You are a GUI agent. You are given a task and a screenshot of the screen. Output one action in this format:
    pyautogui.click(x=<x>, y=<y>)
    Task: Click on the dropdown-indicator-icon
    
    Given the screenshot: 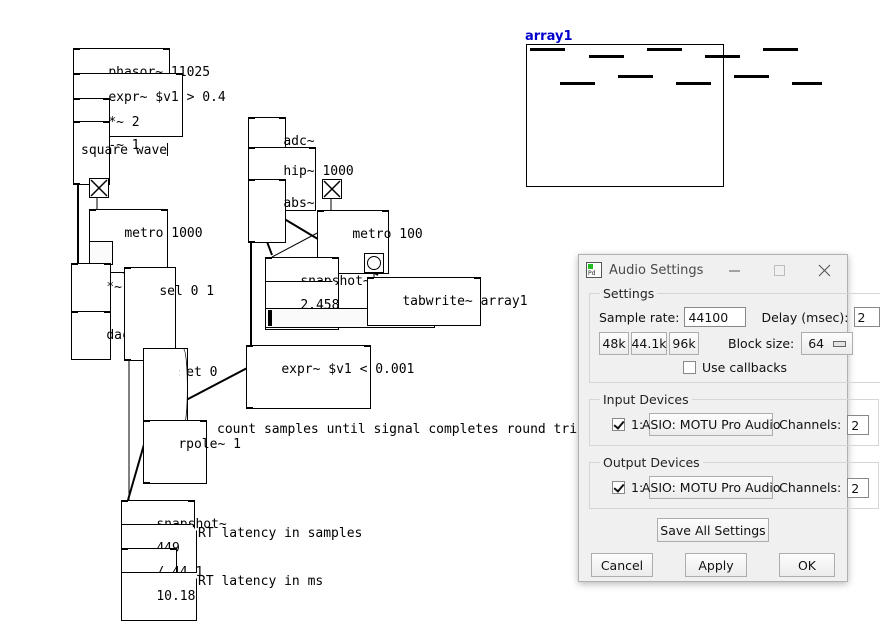 What is the action you would take?
    pyautogui.click(x=840, y=343)
    